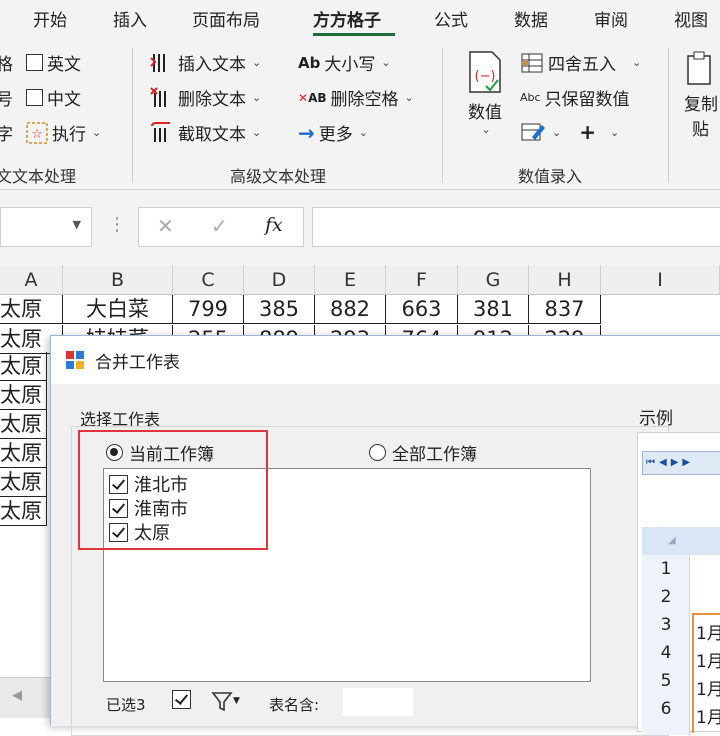 The image size is (720, 736). What do you see at coordinates (118, 309) in the screenshot?
I see `cell-b1: 大白菜` at bounding box center [118, 309].